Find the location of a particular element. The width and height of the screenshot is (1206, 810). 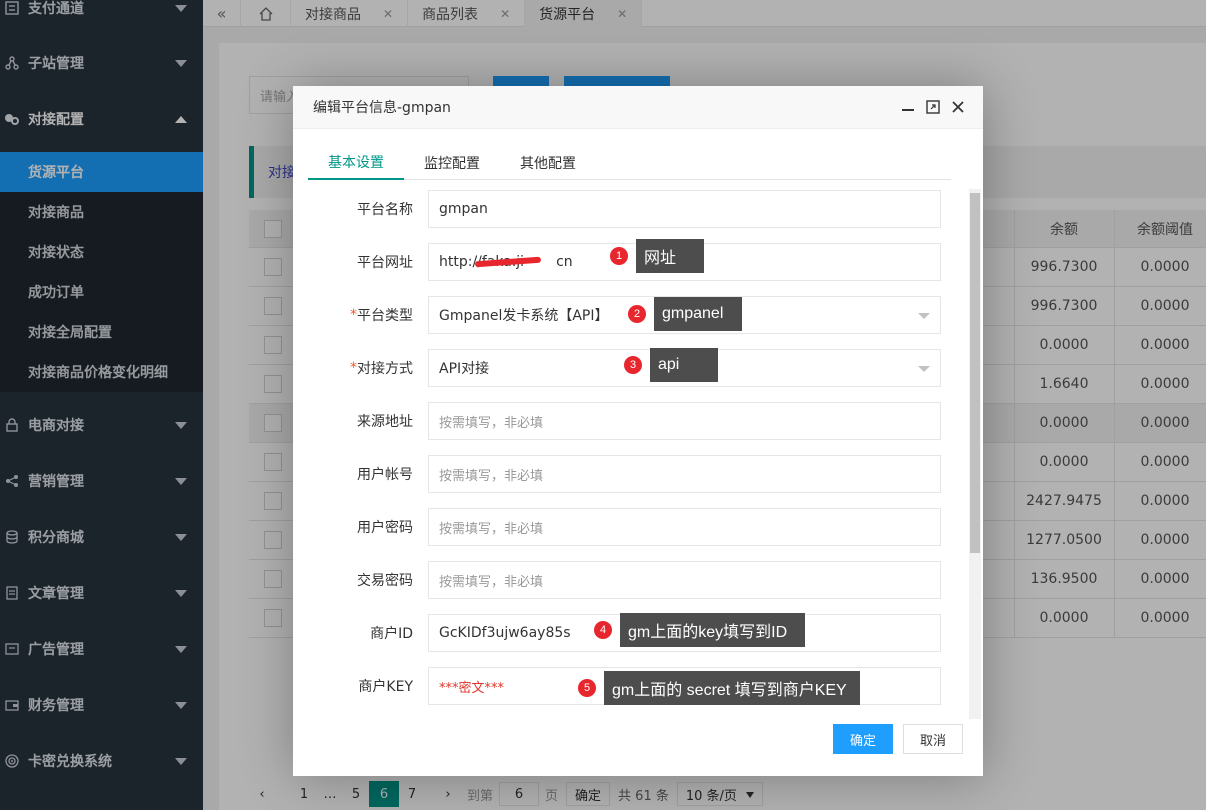

annotation-tip-5: gm上面的 secret 填写到商户KEY is located at coordinates (732, 688).